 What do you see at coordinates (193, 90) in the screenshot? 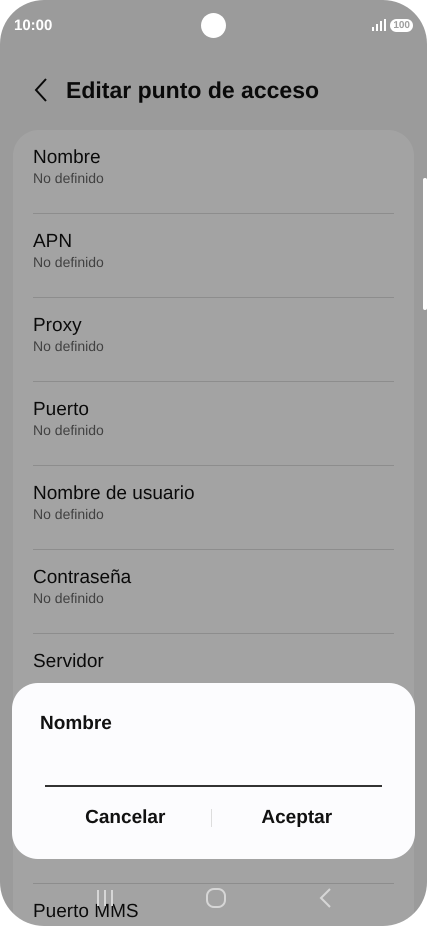
I see `page-title: Editar punto de acceso` at bounding box center [193, 90].